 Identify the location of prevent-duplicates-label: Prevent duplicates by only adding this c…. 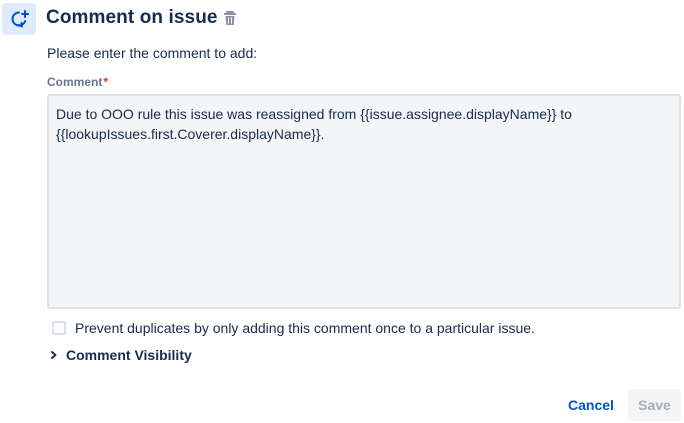
(305, 328).